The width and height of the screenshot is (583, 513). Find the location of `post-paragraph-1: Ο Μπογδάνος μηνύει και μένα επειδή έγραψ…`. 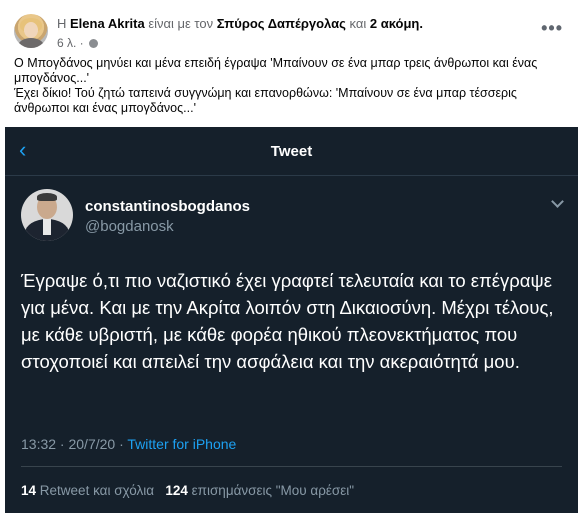

post-paragraph-1: Ο Μπογδάνος μηνύει και μένα επειδή έγραψ… is located at coordinates (276, 70).